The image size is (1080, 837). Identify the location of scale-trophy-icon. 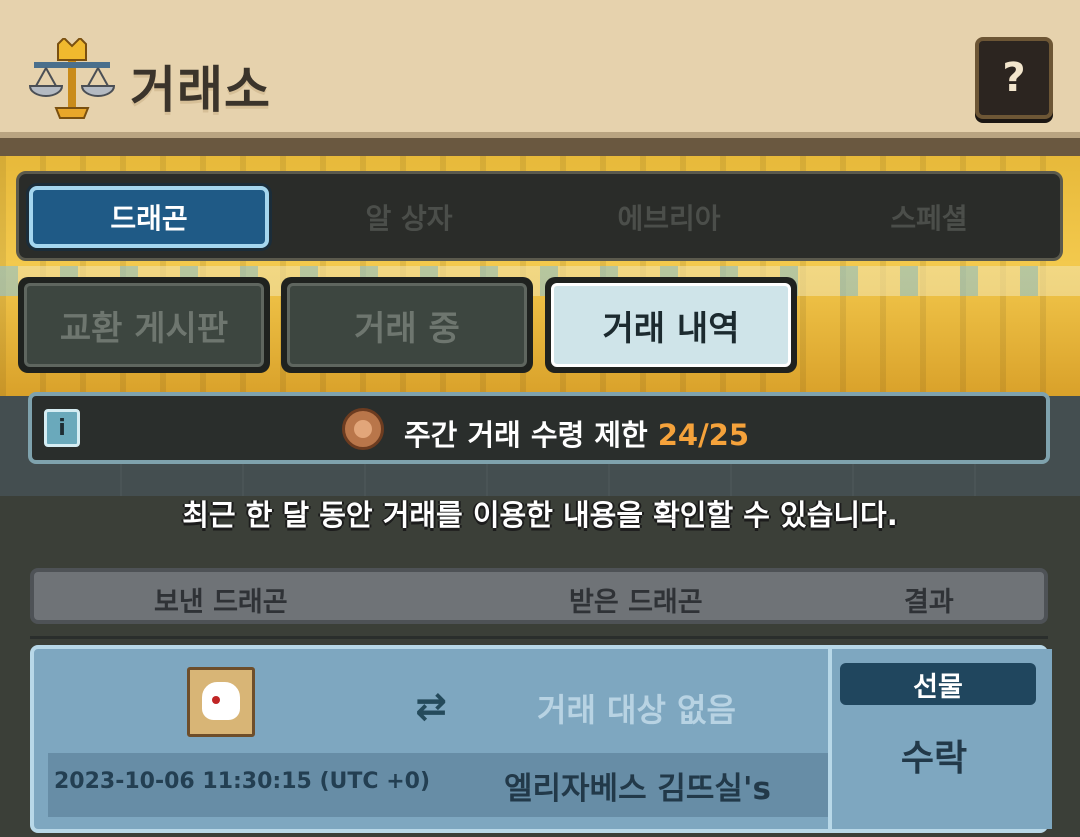
(72, 78).